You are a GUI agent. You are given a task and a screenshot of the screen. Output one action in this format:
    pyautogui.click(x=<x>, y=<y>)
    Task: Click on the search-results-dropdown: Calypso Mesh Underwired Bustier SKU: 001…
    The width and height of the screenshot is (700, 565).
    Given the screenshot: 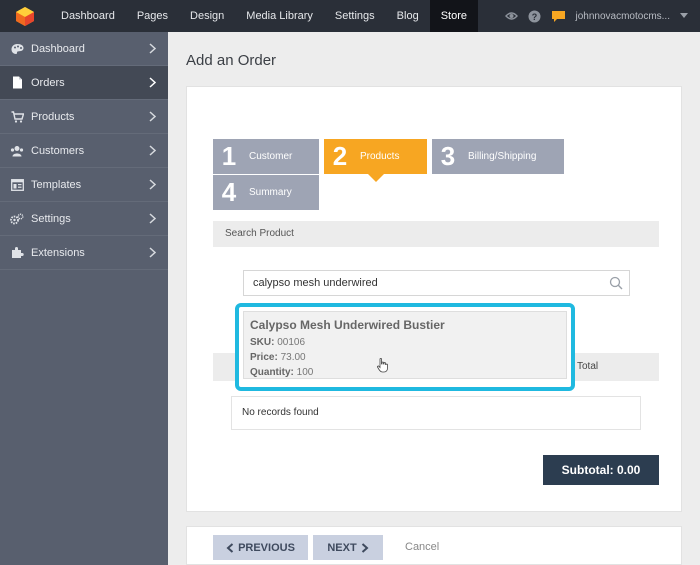 What is the action you would take?
    pyautogui.click(x=405, y=347)
    